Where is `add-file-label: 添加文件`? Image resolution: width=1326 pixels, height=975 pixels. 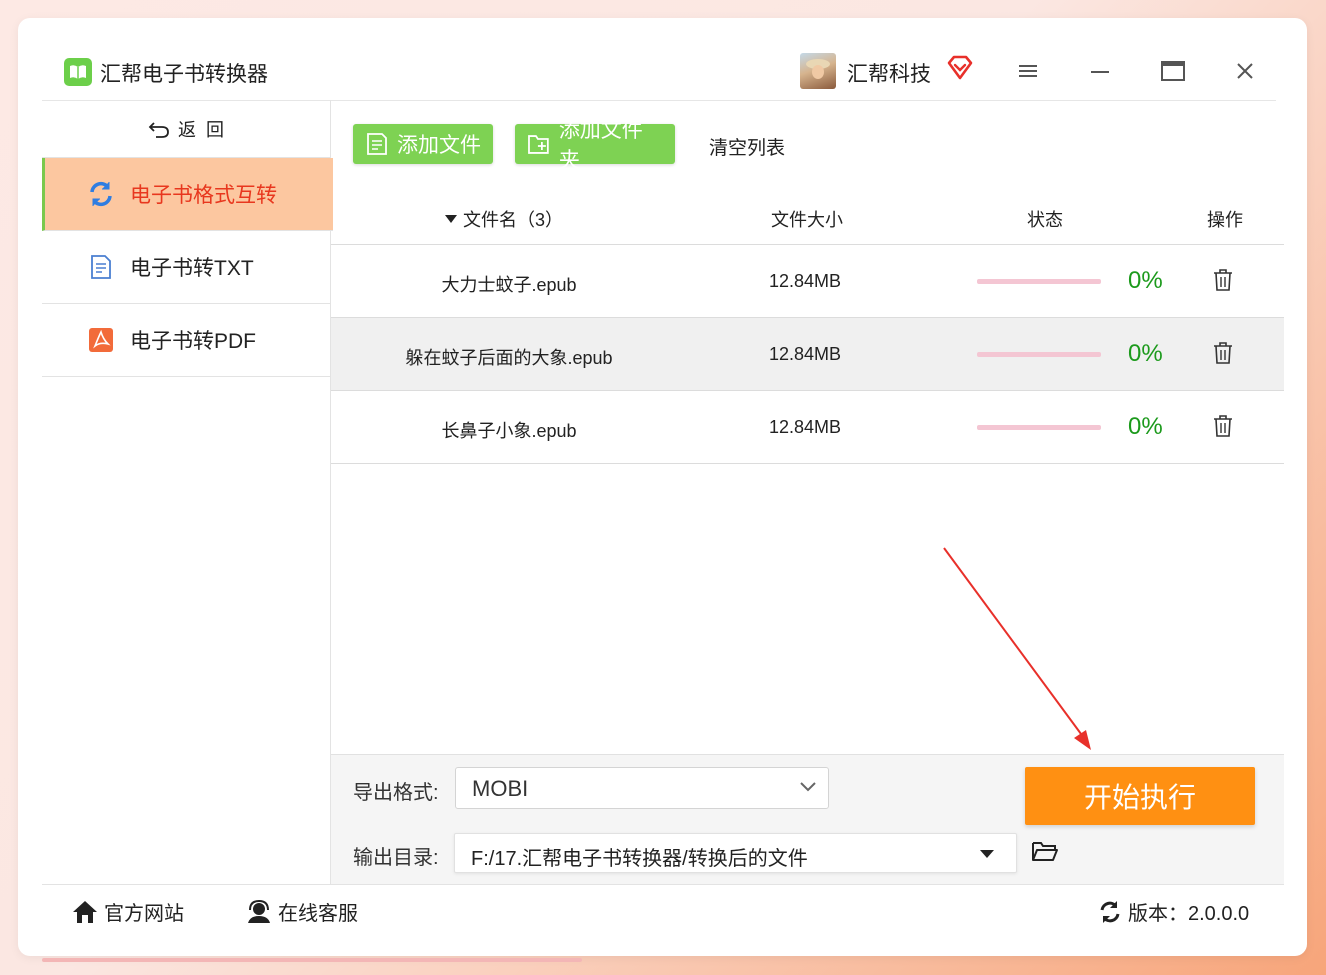 add-file-label: 添加文件 is located at coordinates (439, 145).